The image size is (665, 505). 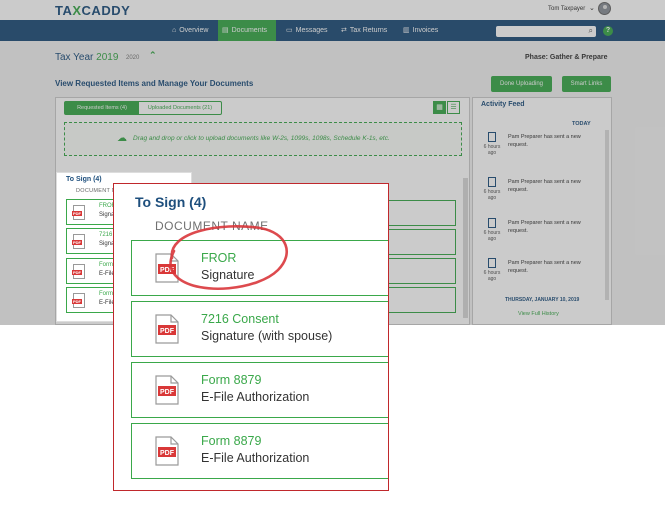 What do you see at coordinates (171, 202) in the screenshot?
I see `to-sign-title: To Sign (4)` at bounding box center [171, 202].